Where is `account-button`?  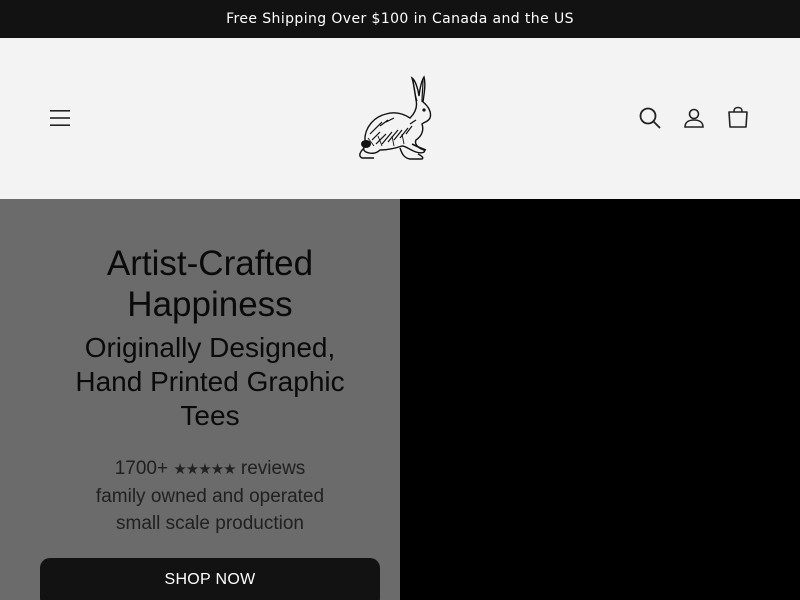
account-button is located at coordinates (694, 118).